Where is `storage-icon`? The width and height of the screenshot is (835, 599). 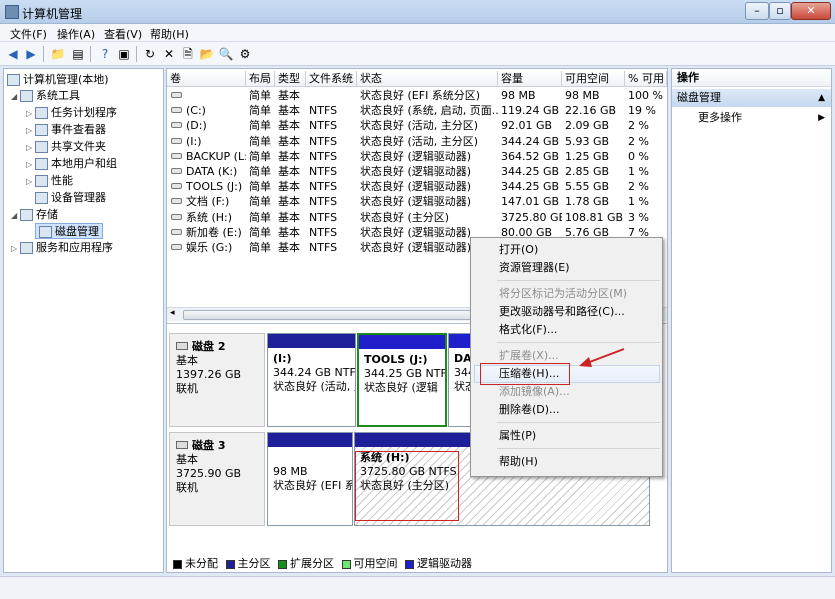 storage-icon is located at coordinates (26, 215).